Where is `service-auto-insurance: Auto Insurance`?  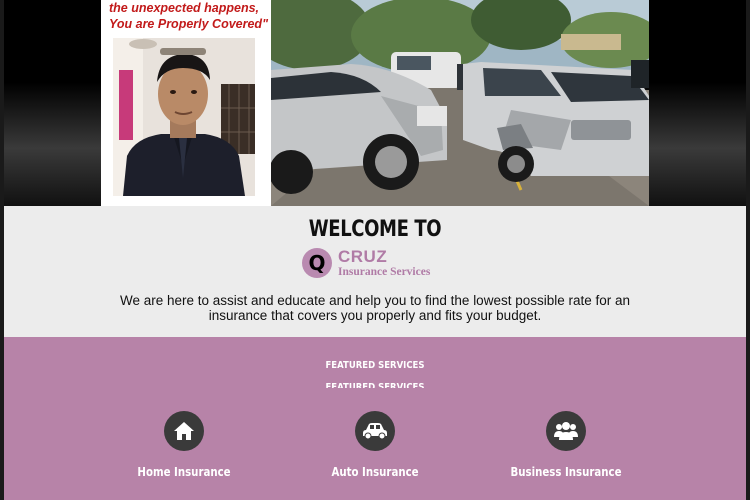
service-auto-insurance: Auto Insurance is located at coordinates (375, 445).